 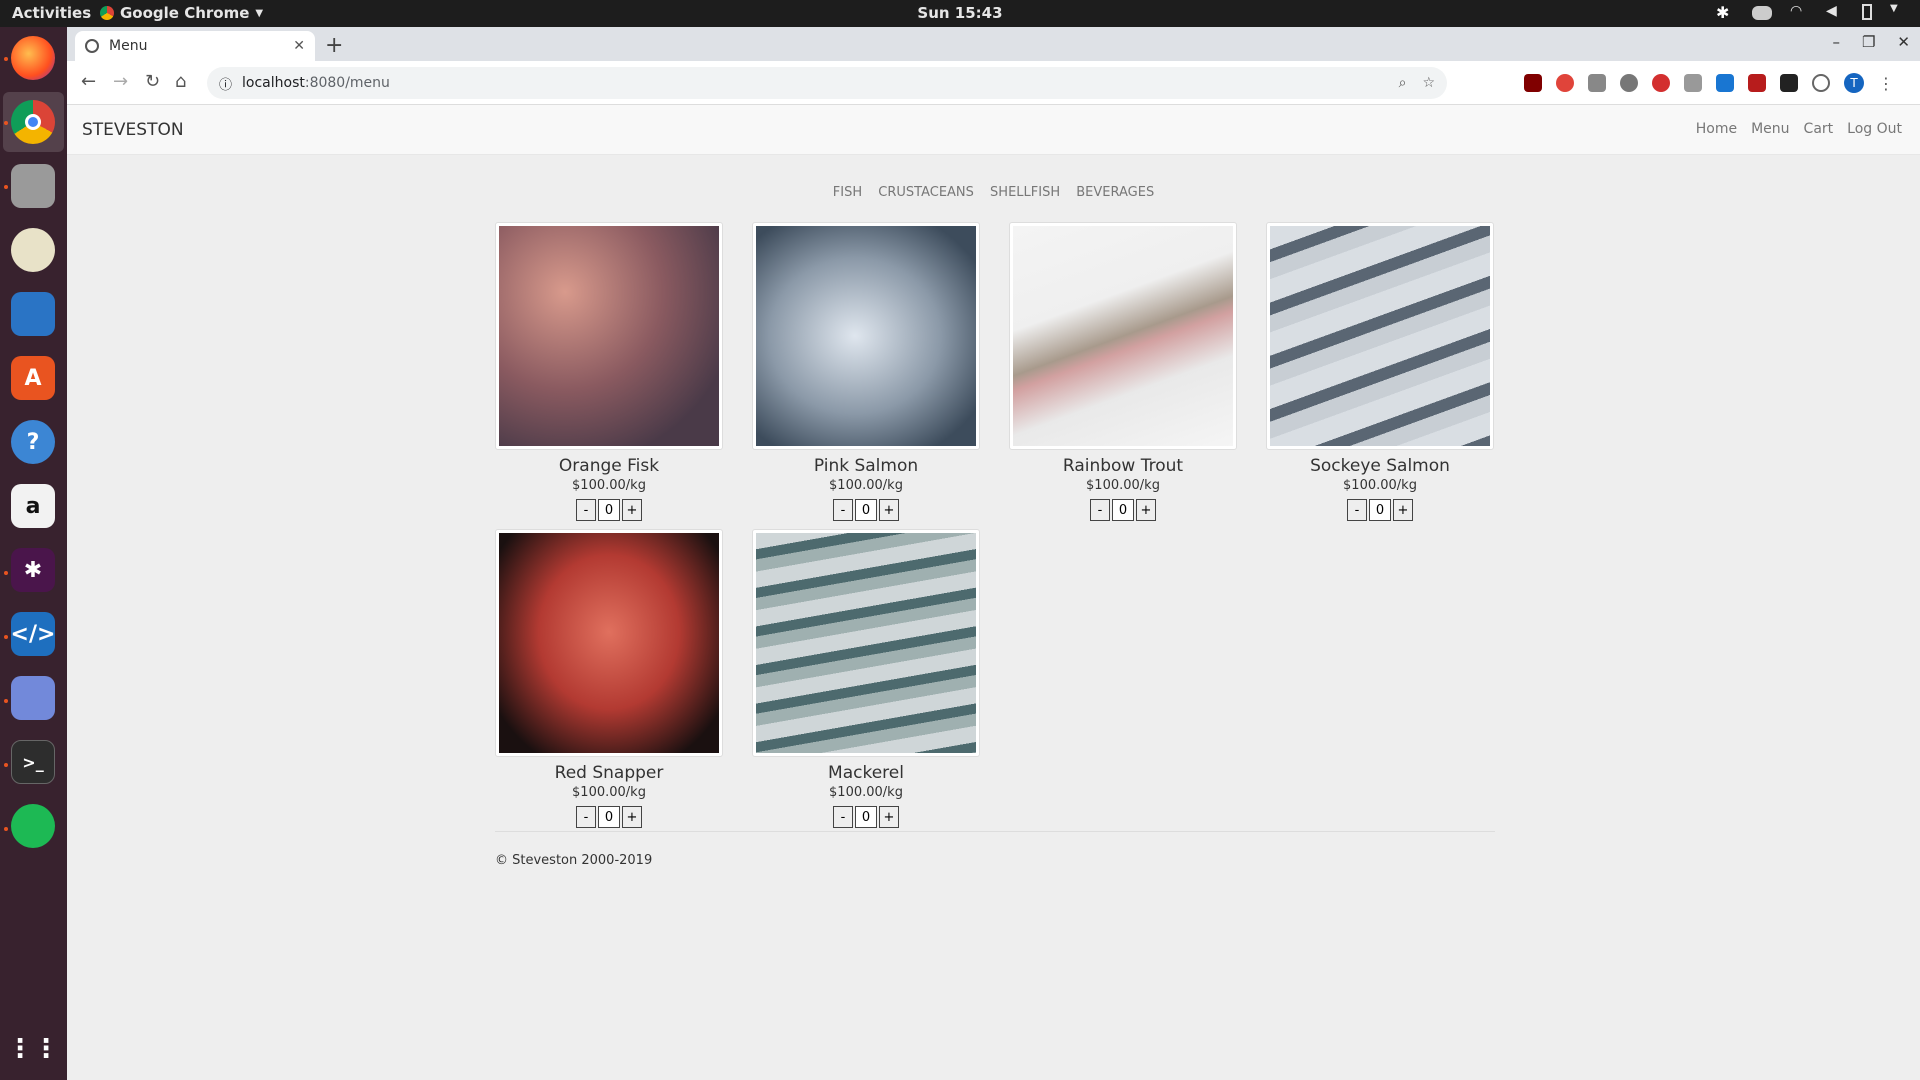 I want to click on tab-menu: Menu ✕, so click(x=195, y=46).